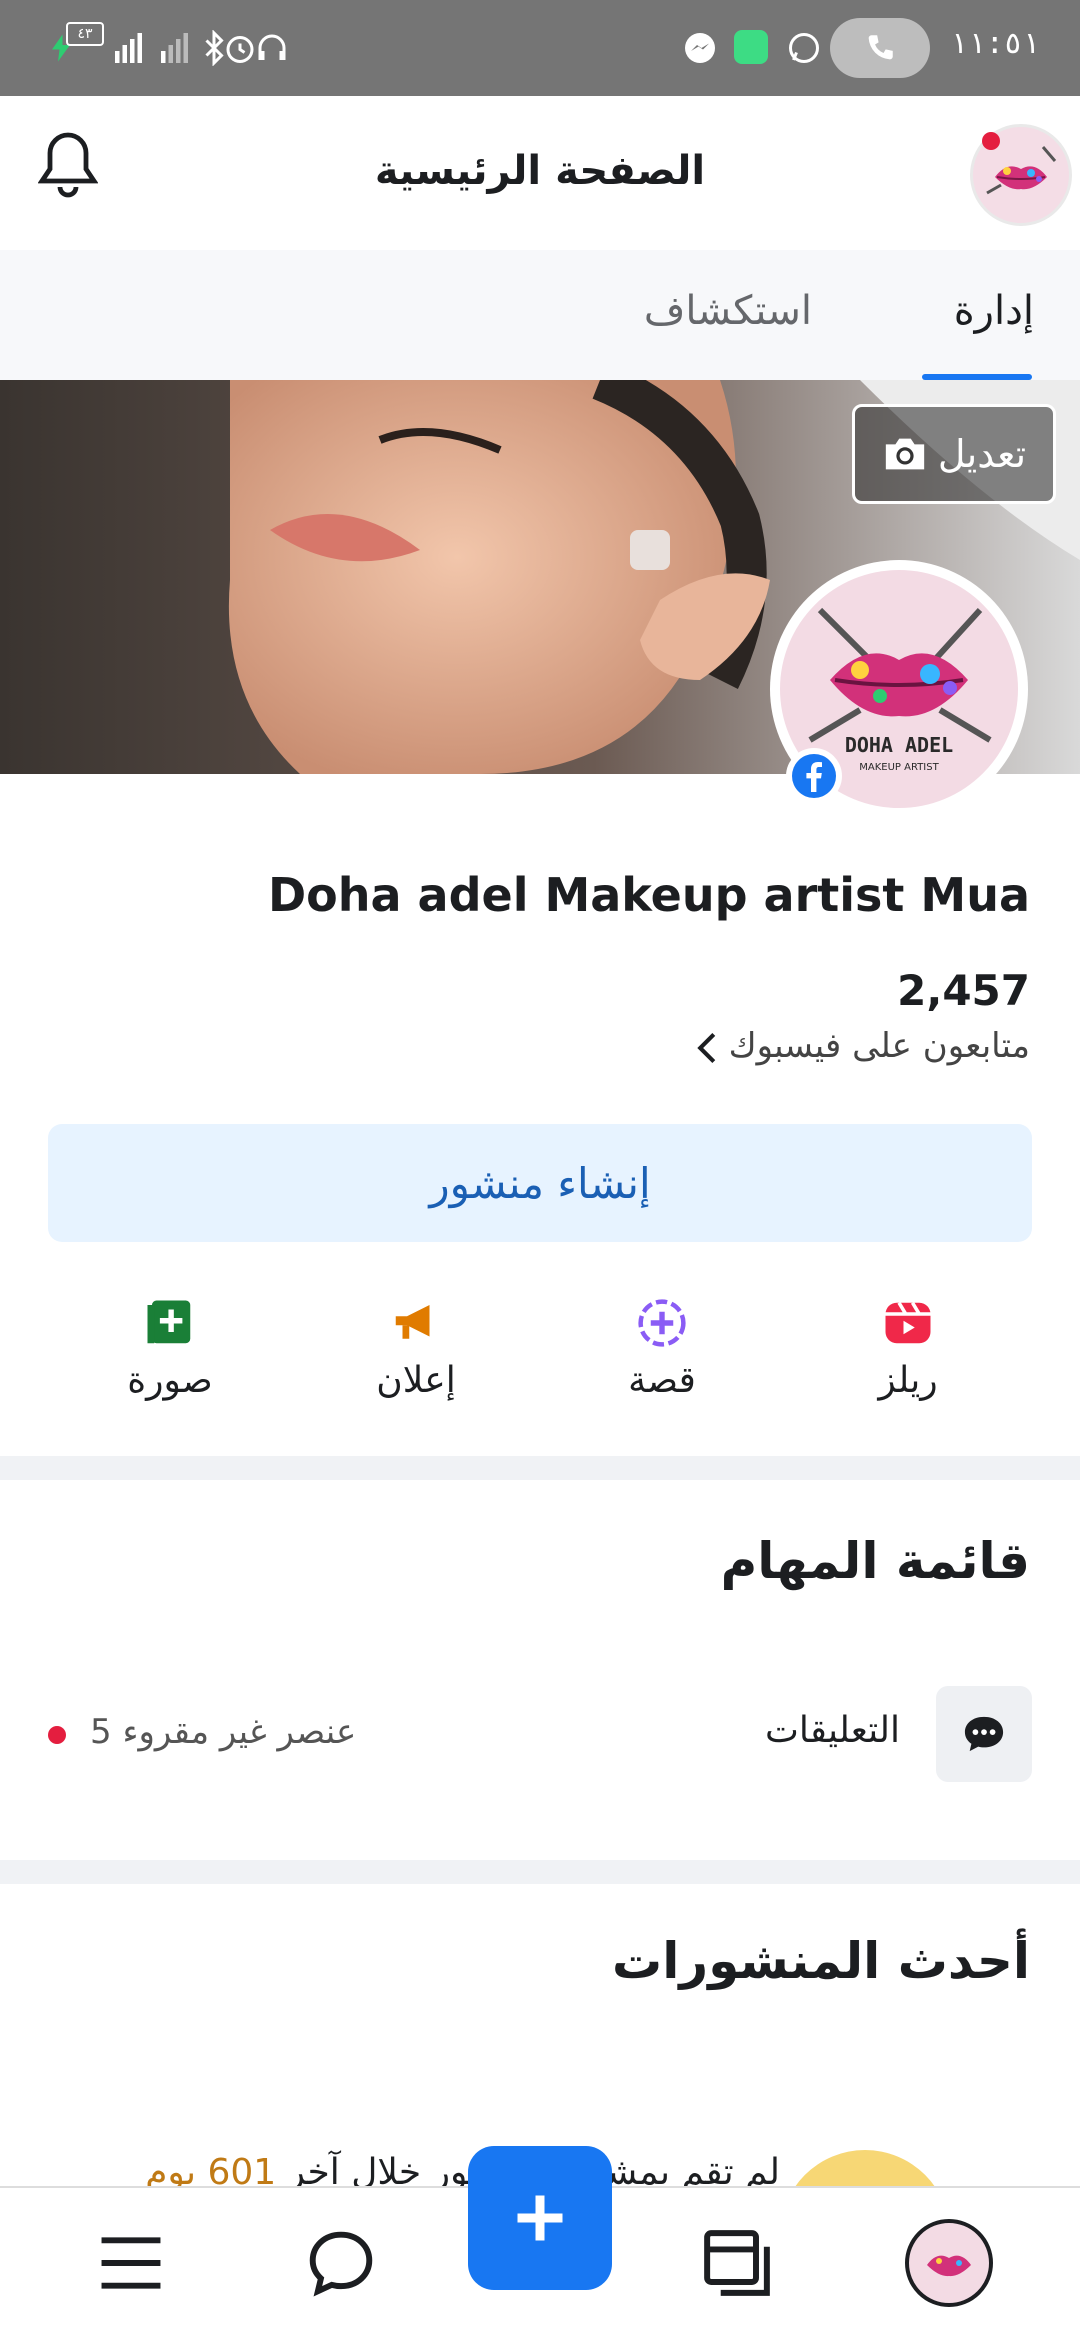  Describe the element at coordinates (875, 1561) in the screenshot. I see `tasks-title: قائمة المهام` at that location.